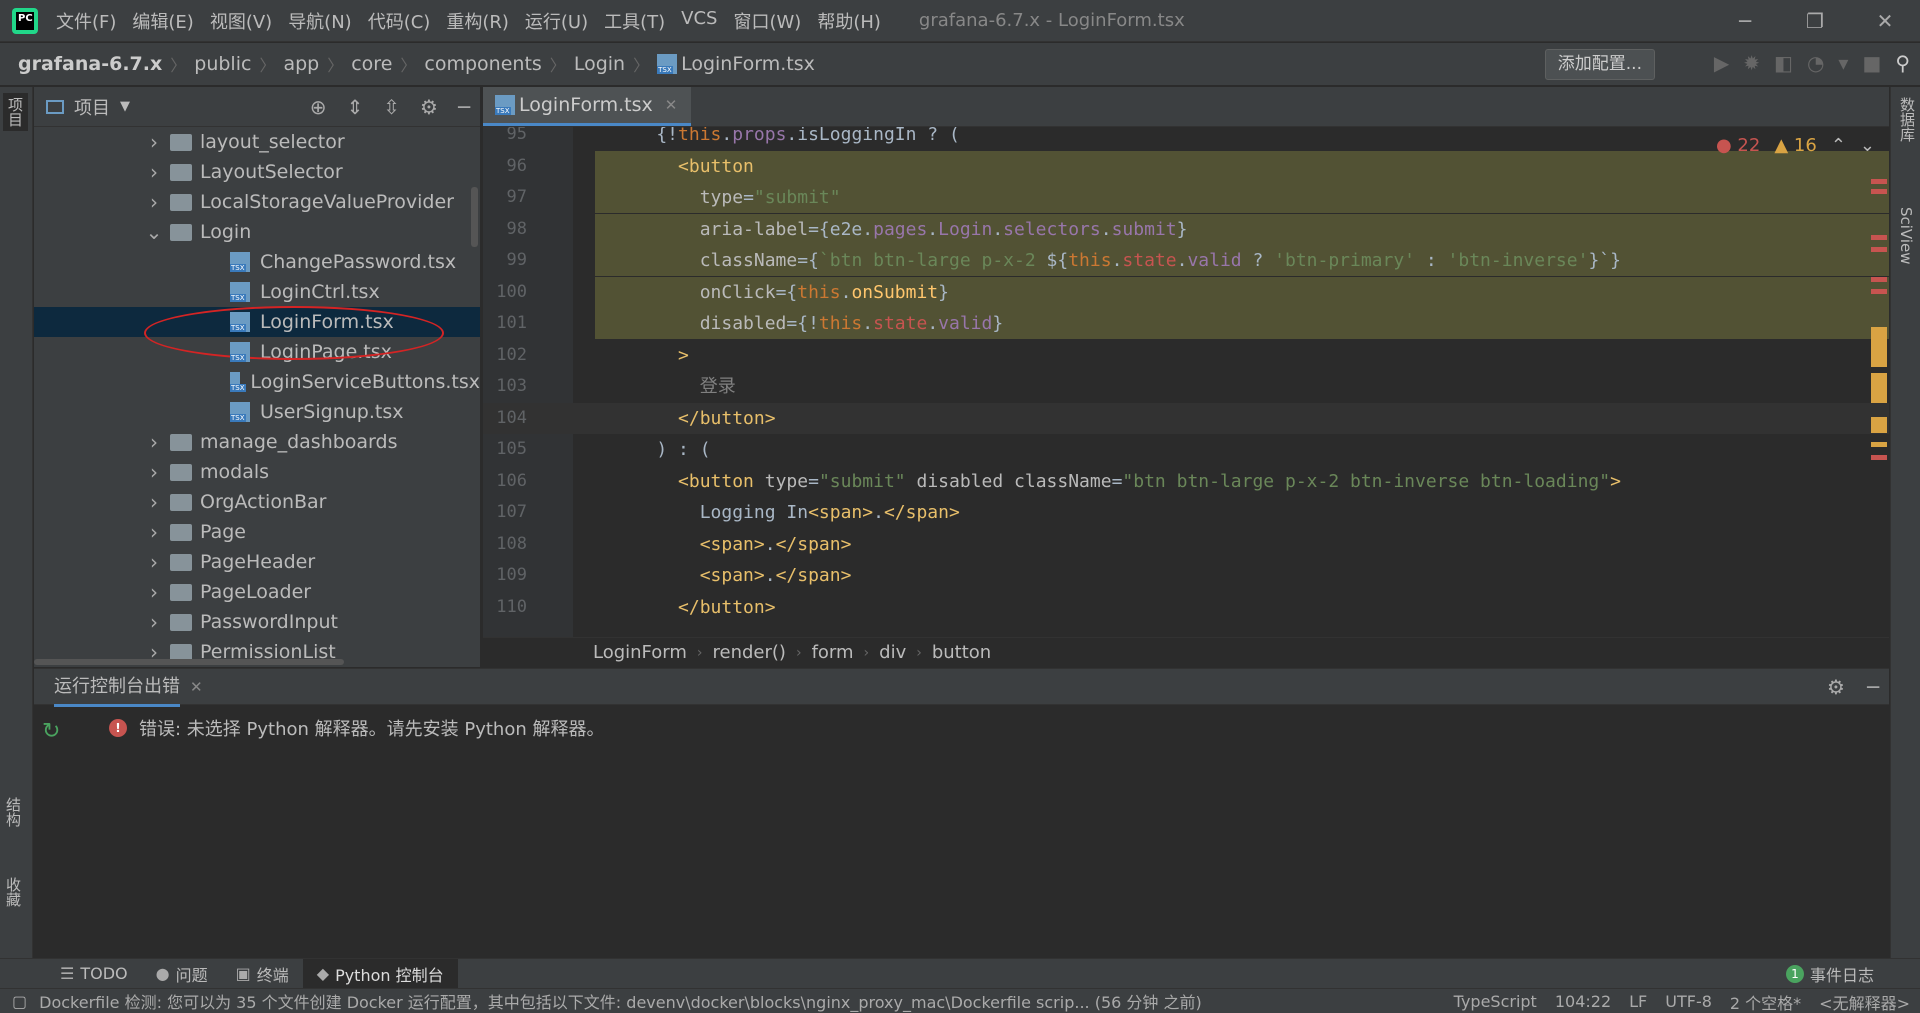 The width and height of the screenshot is (1920, 1013). What do you see at coordinates (257, 562) in the screenshot?
I see `tree-folder: › PageHeader` at bounding box center [257, 562].